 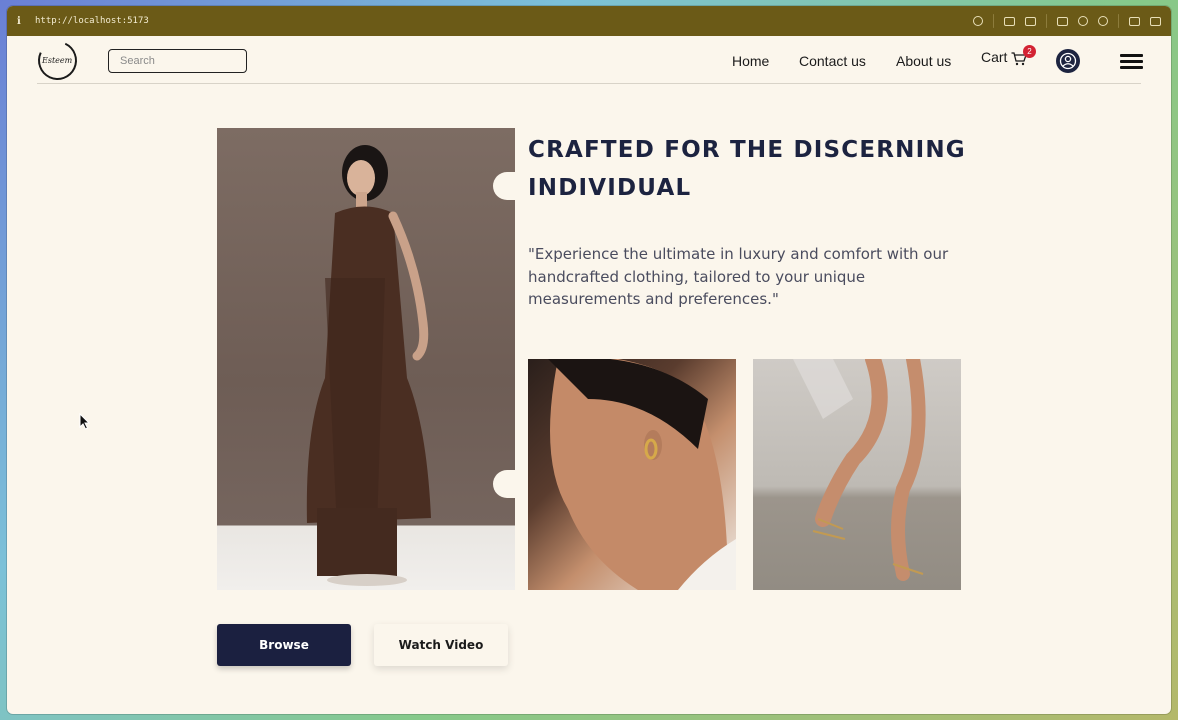 I want to click on browser-toolbar, so click(x=1067, y=21).